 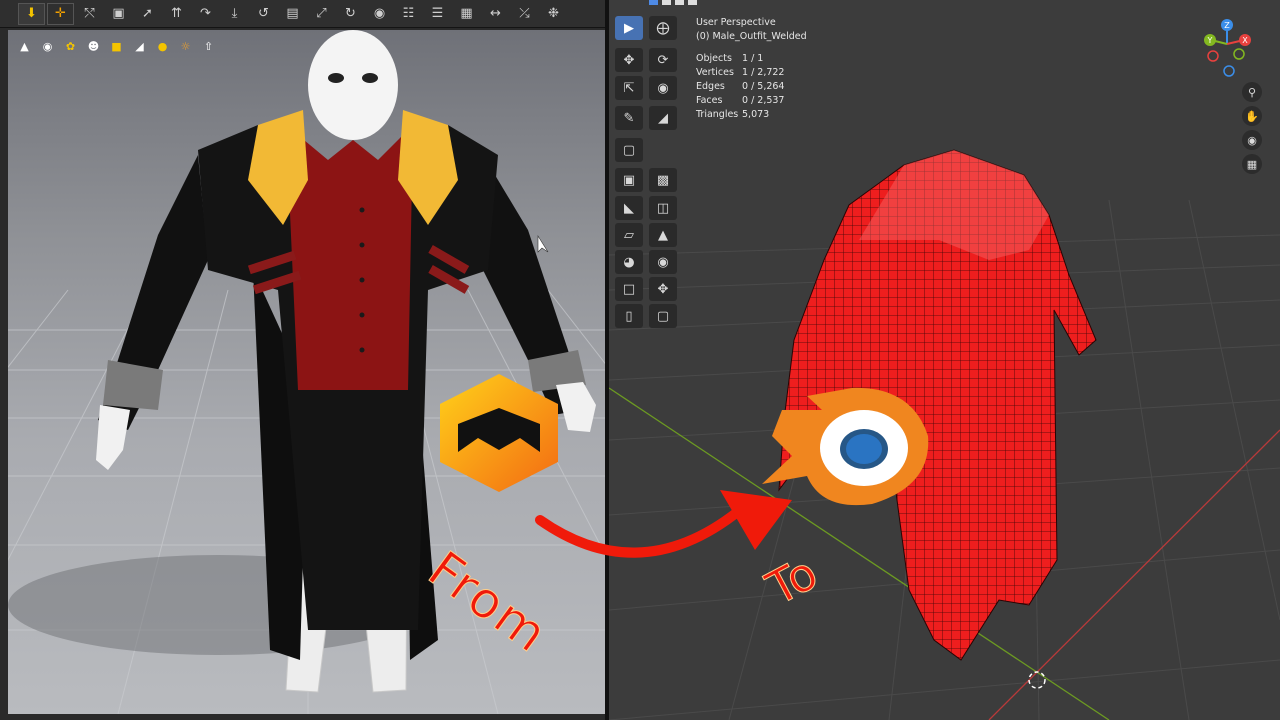 What do you see at coordinates (370, 78) in the screenshot?
I see `avatar-eye-right` at bounding box center [370, 78].